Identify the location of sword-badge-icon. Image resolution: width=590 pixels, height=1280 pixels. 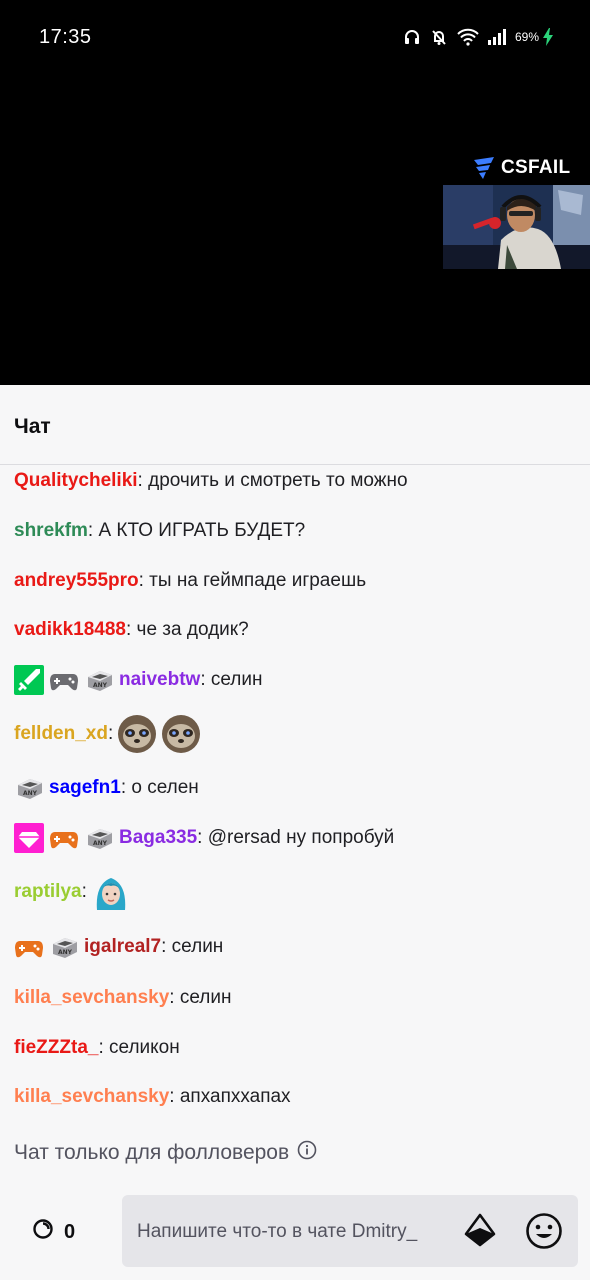
(29, 680).